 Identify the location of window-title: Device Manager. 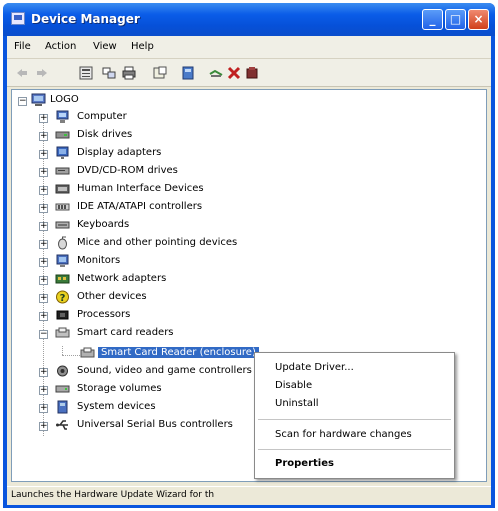
(85, 19).